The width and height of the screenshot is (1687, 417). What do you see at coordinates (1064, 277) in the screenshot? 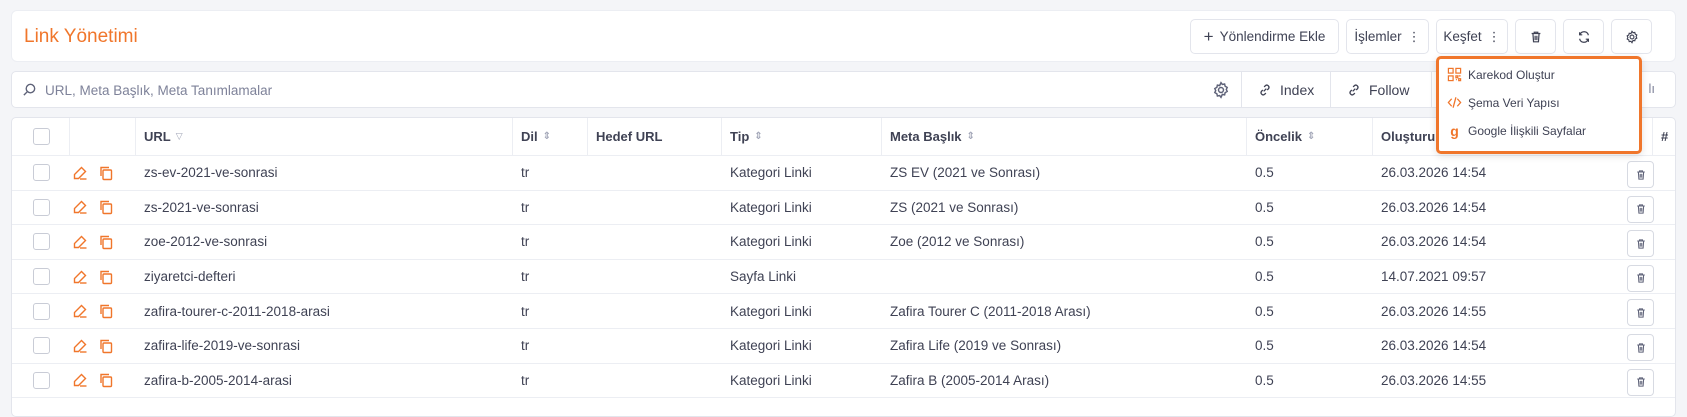
I see `meta-title-cell` at bounding box center [1064, 277].